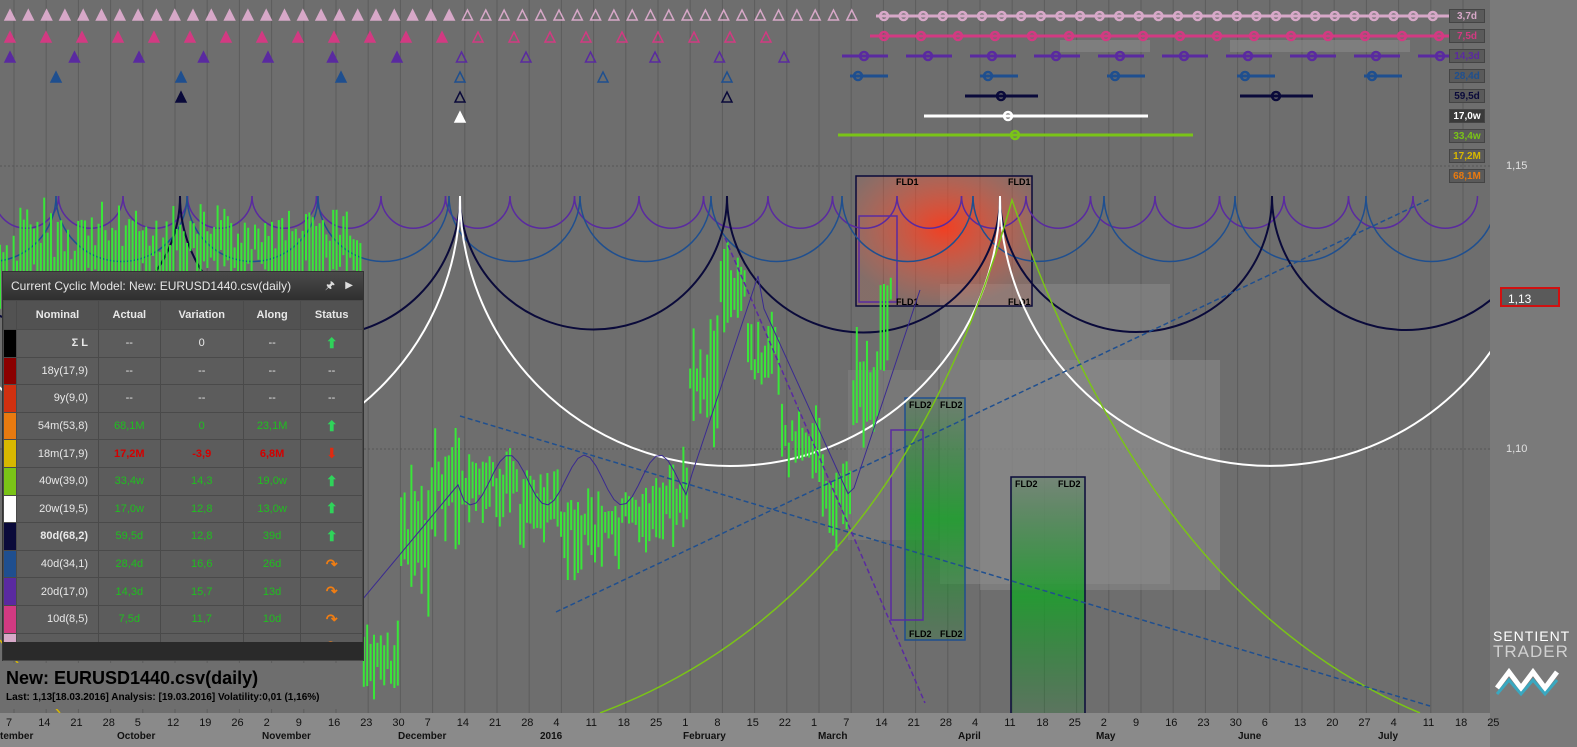  Describe the element at coordinates (331, 342) in the screenshot. I see `up-arrow-icon: ⬆` at that location.